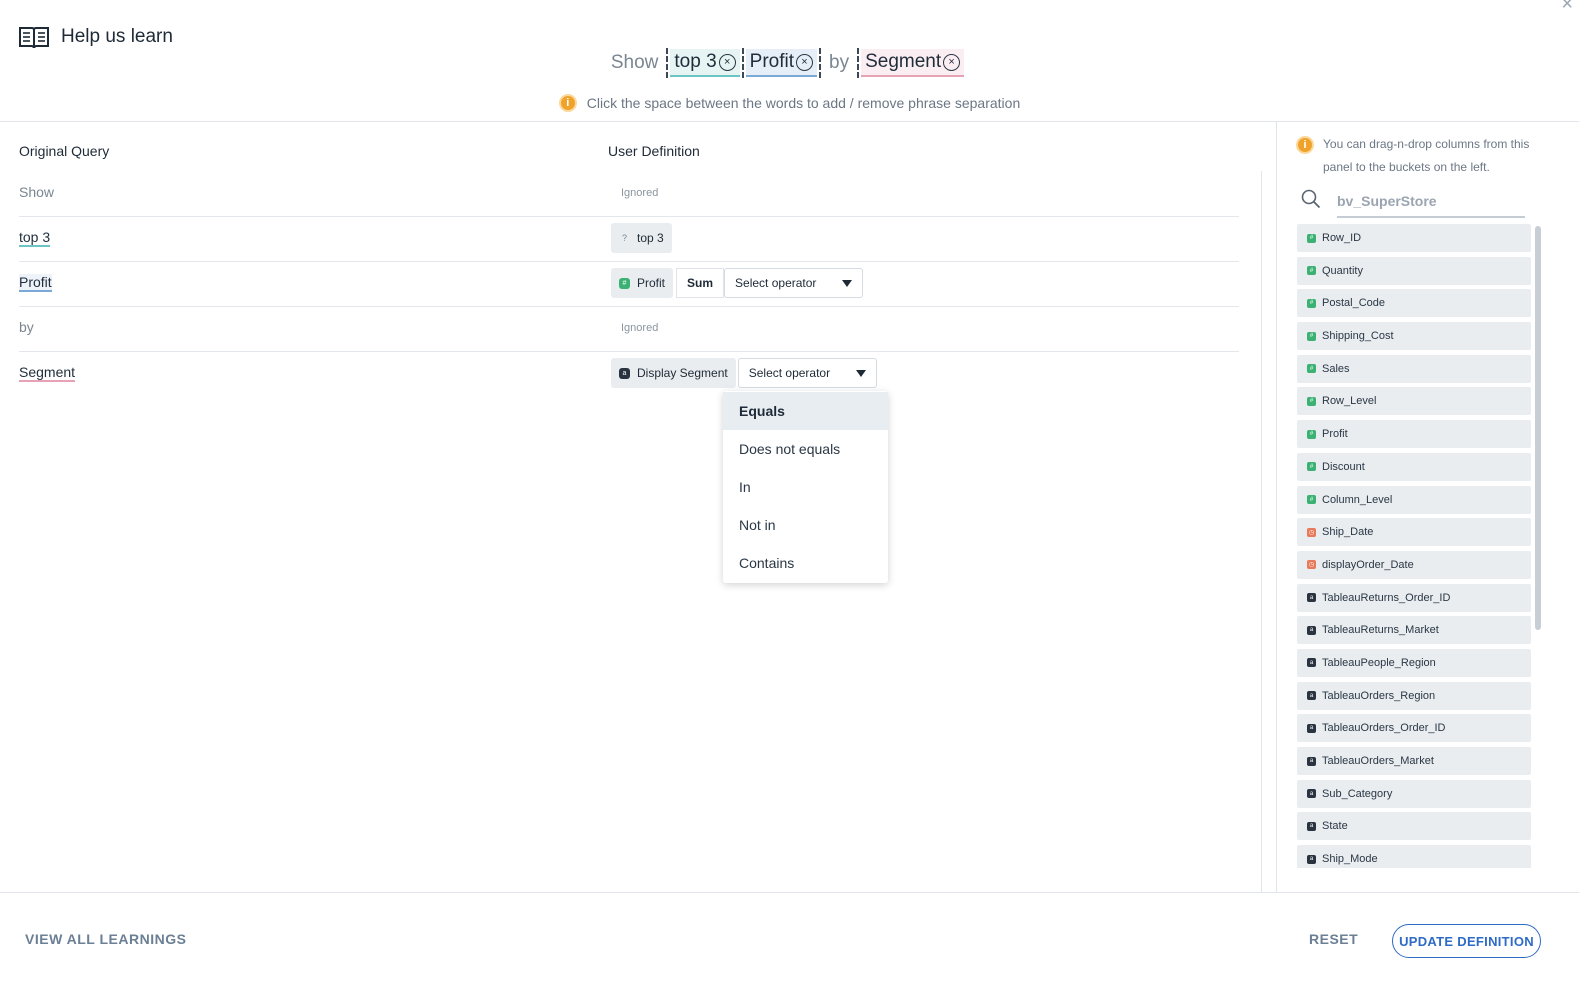 This screenshot has width=1579, height=982. Describe the element at coordinates (700, 283) in the screenshot. I see `aggregate-button: Sum` at that location.